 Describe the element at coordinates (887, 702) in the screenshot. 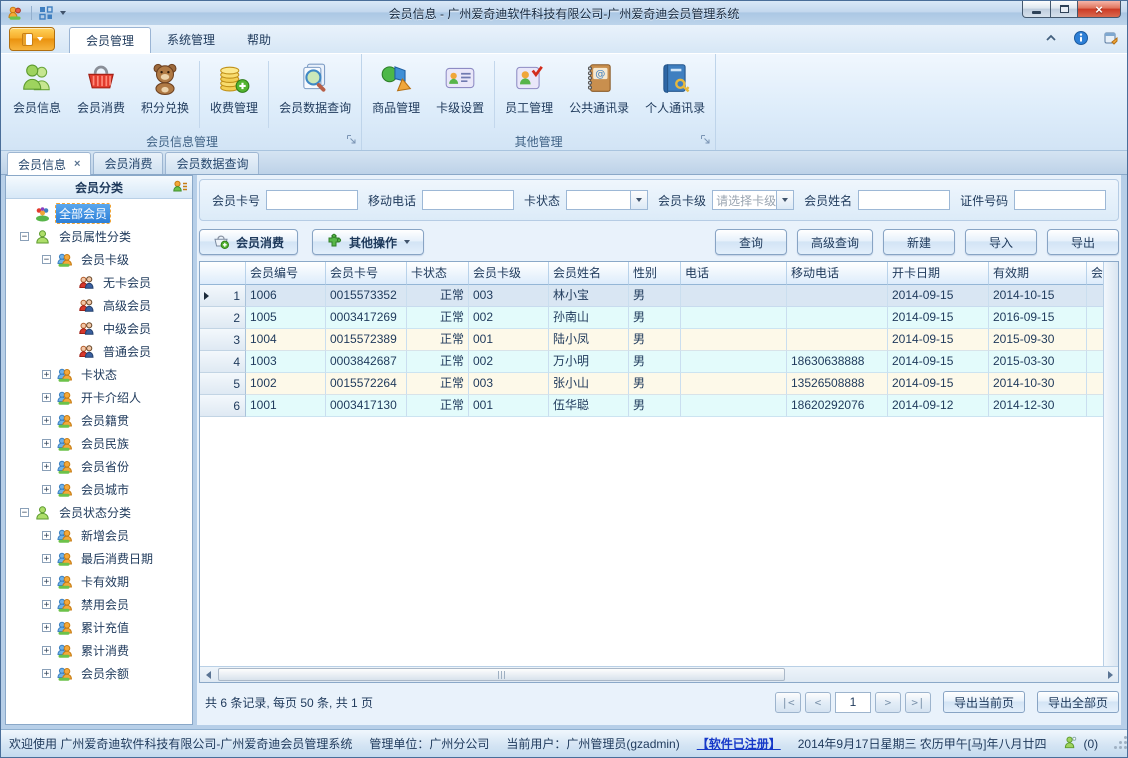

I see `next-page-button: >` at that location.